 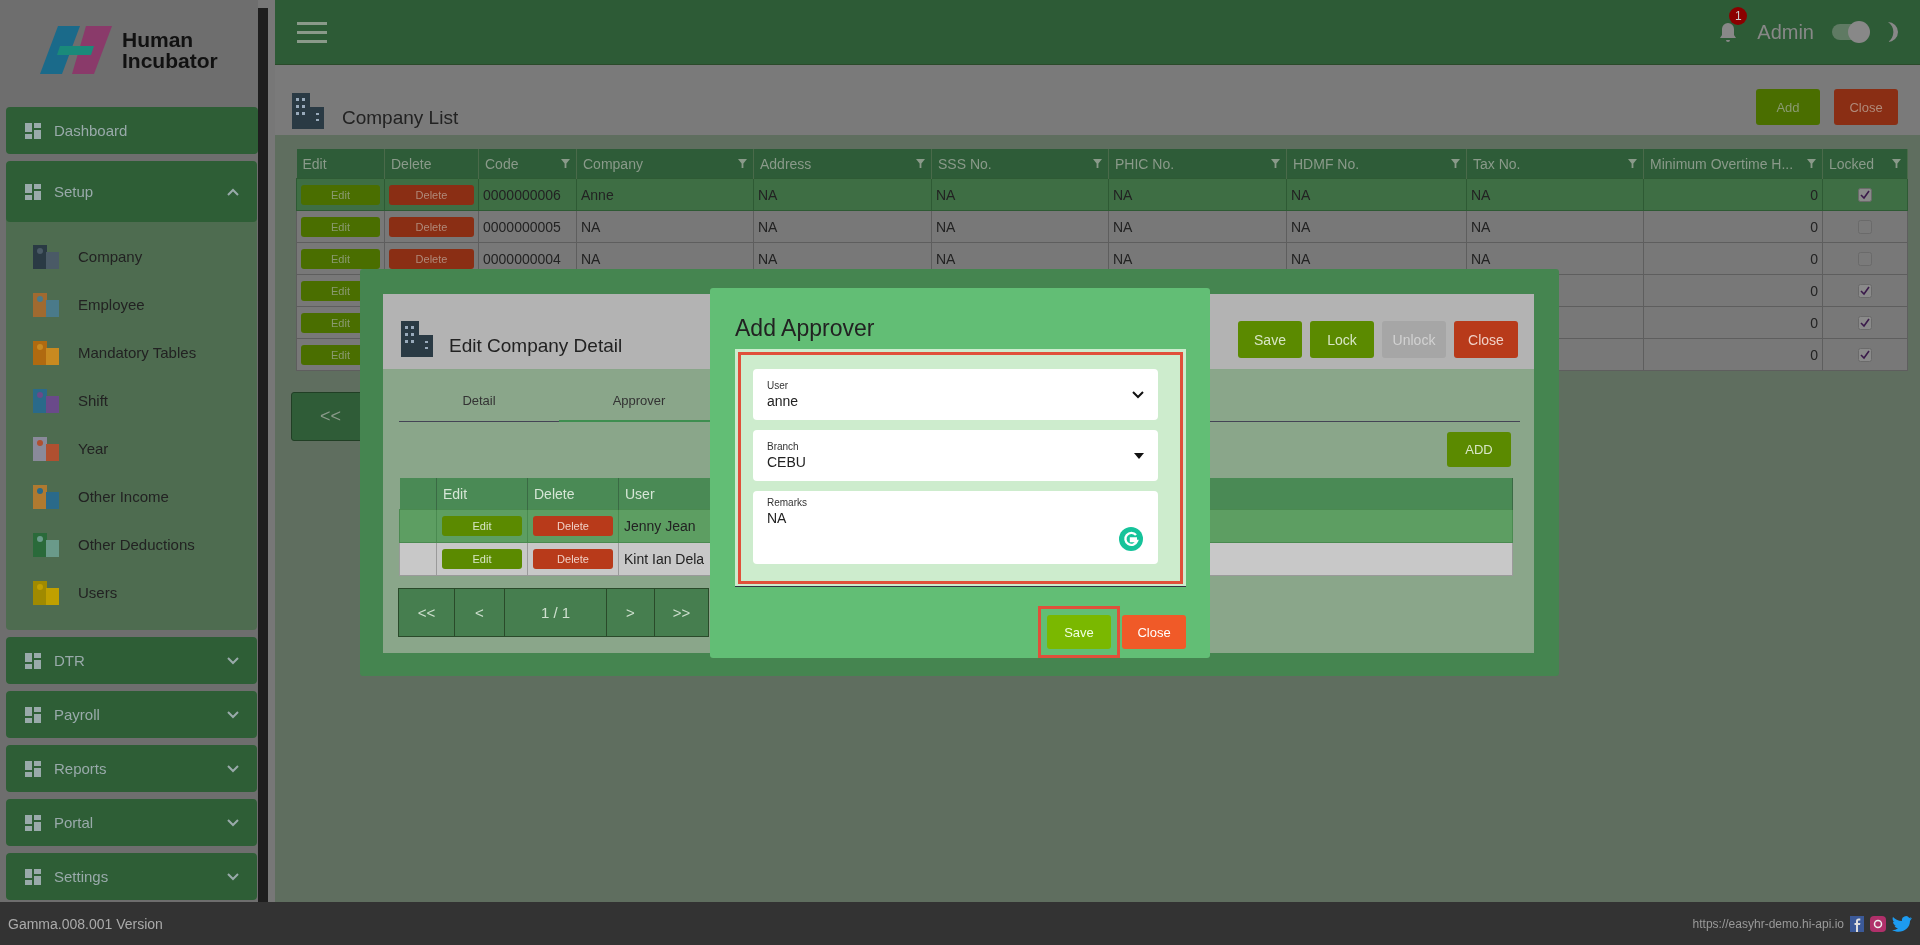 I want to click on save-button: Save, so click(x=1079, y=632).